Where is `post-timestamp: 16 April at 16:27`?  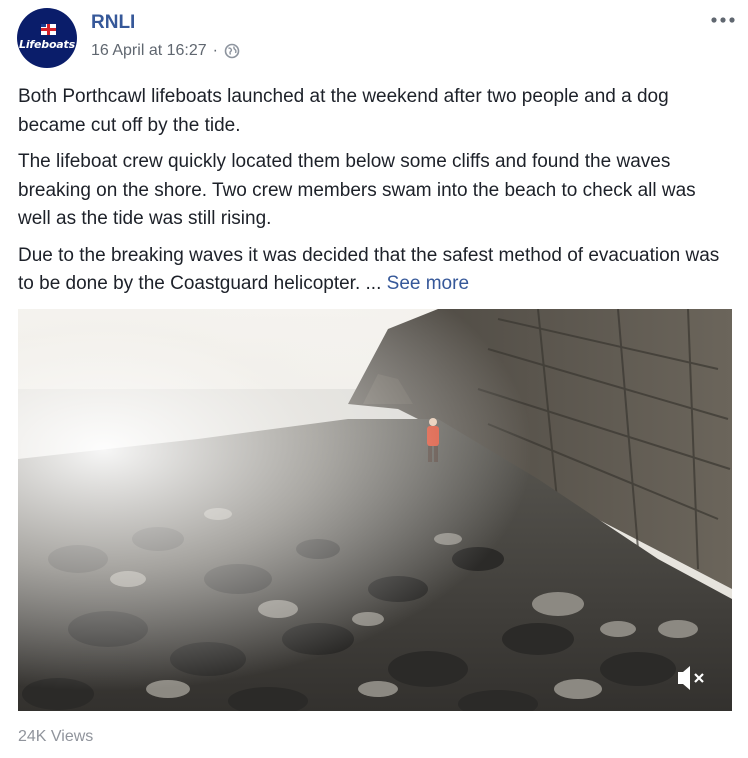
post-timestamp: 16 April at 16:27 is located at coordinates (149, 51).